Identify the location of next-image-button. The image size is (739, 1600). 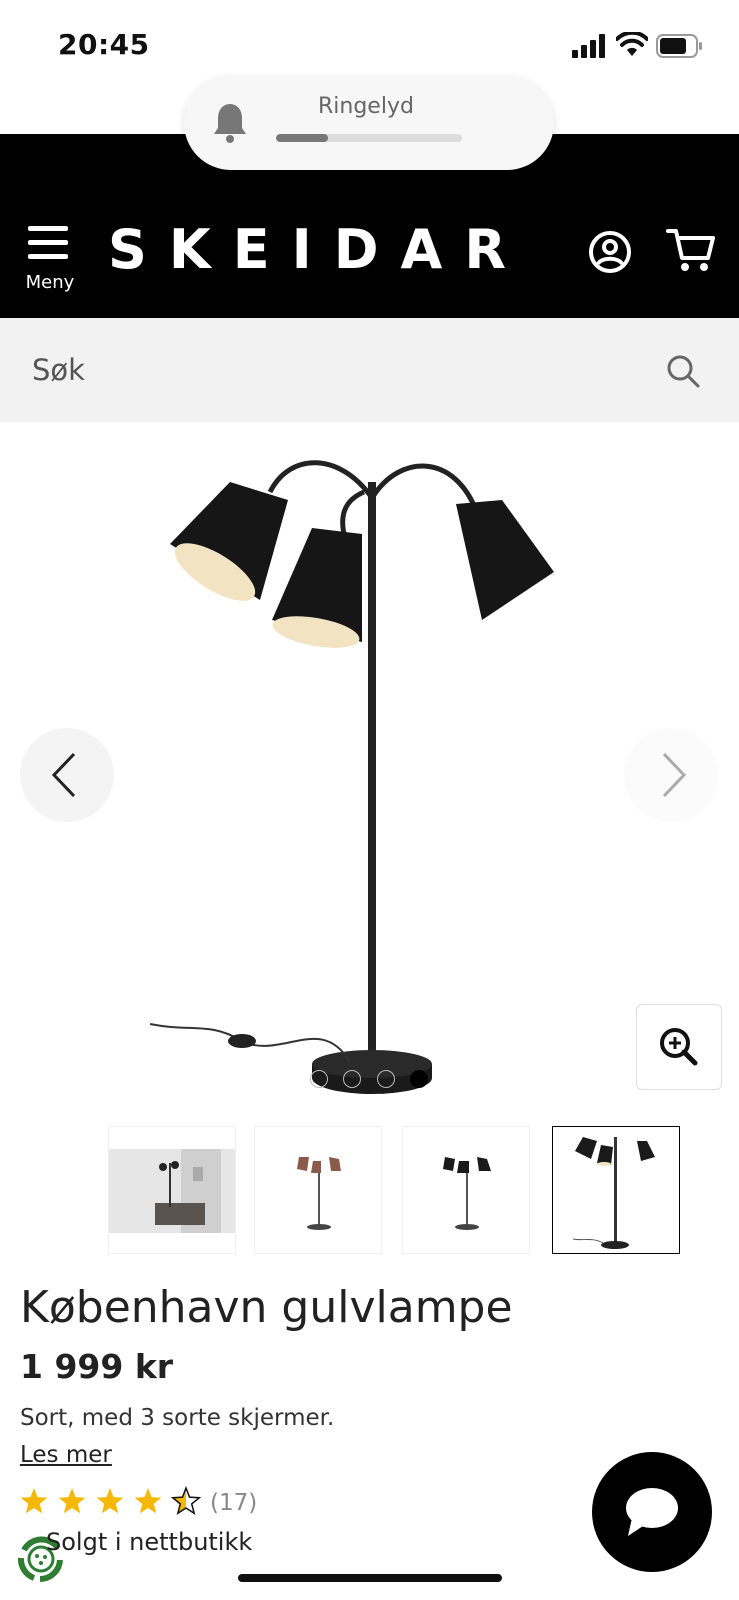
(671, 775).